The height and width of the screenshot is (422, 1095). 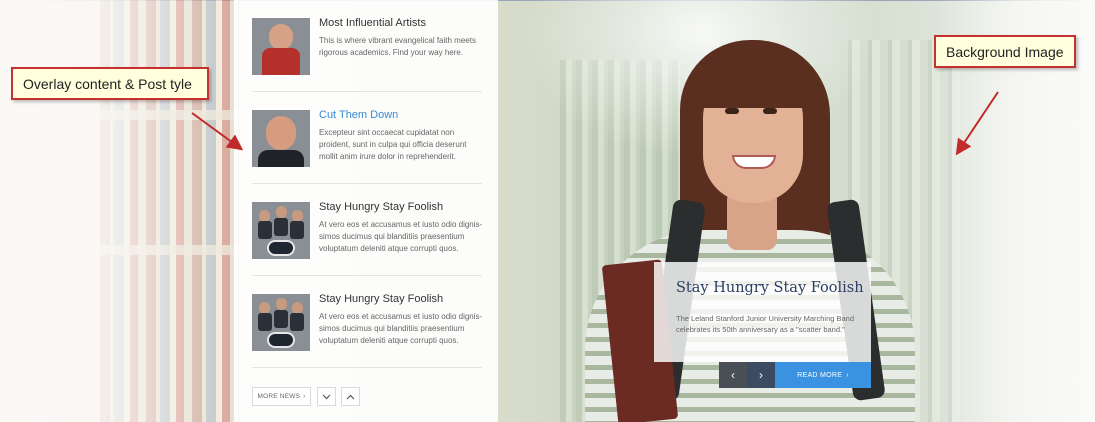 I want to click on callout-overlay-content: Overlay content & Post tyle, so click(x=110, y=83).